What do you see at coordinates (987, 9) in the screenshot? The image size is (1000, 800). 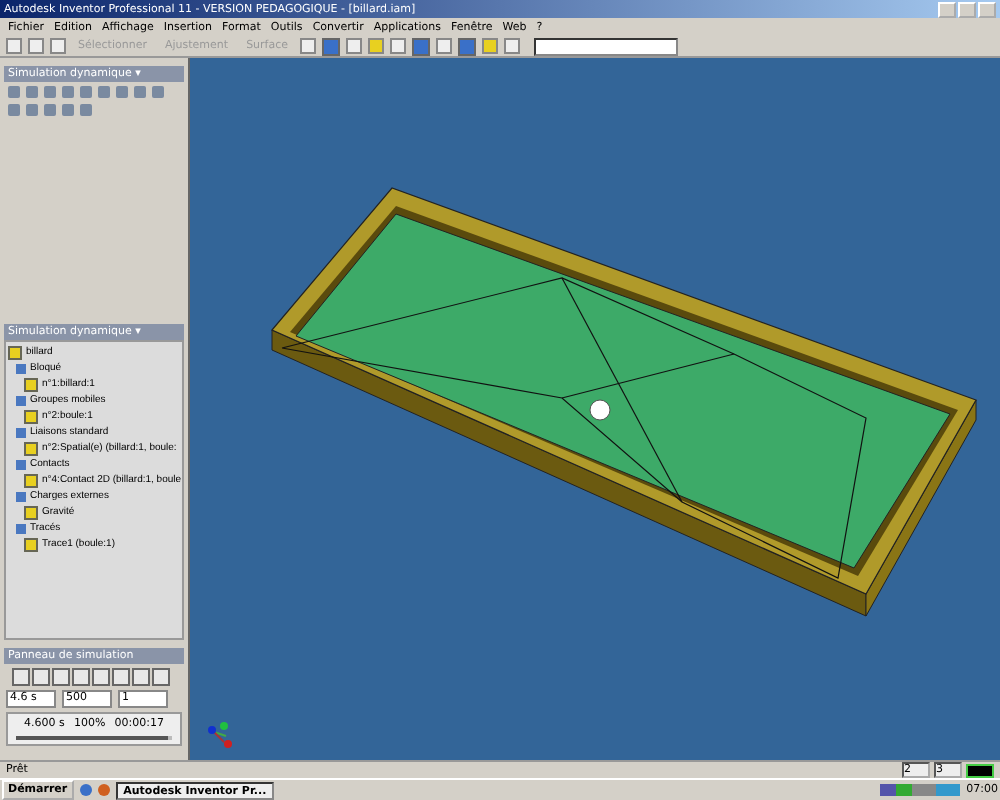 I see `close-button` at bounding box center [987, 9].